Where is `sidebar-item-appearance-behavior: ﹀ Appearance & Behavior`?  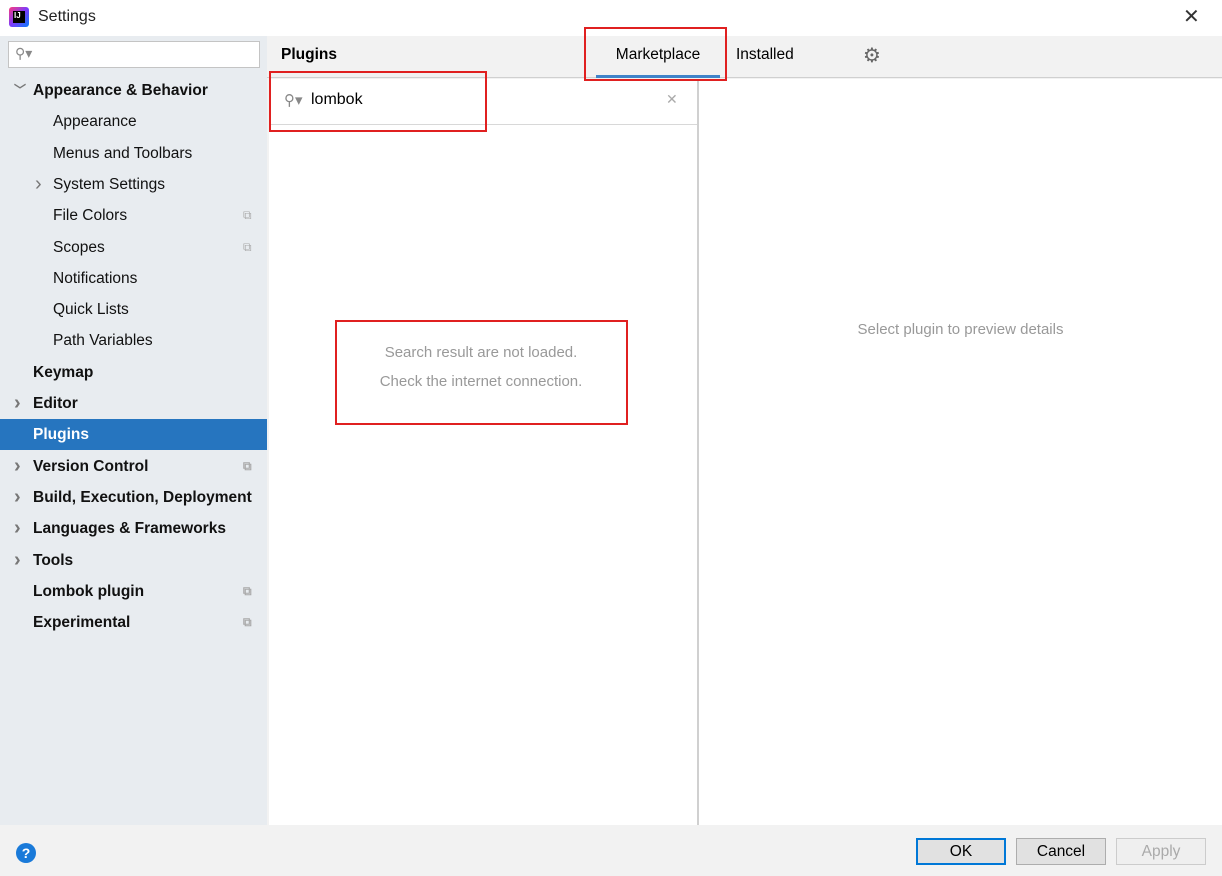 sidebar-item-appearance-behavior: ﹀ Appearance & Behavior is located at coordinates (133, 90).